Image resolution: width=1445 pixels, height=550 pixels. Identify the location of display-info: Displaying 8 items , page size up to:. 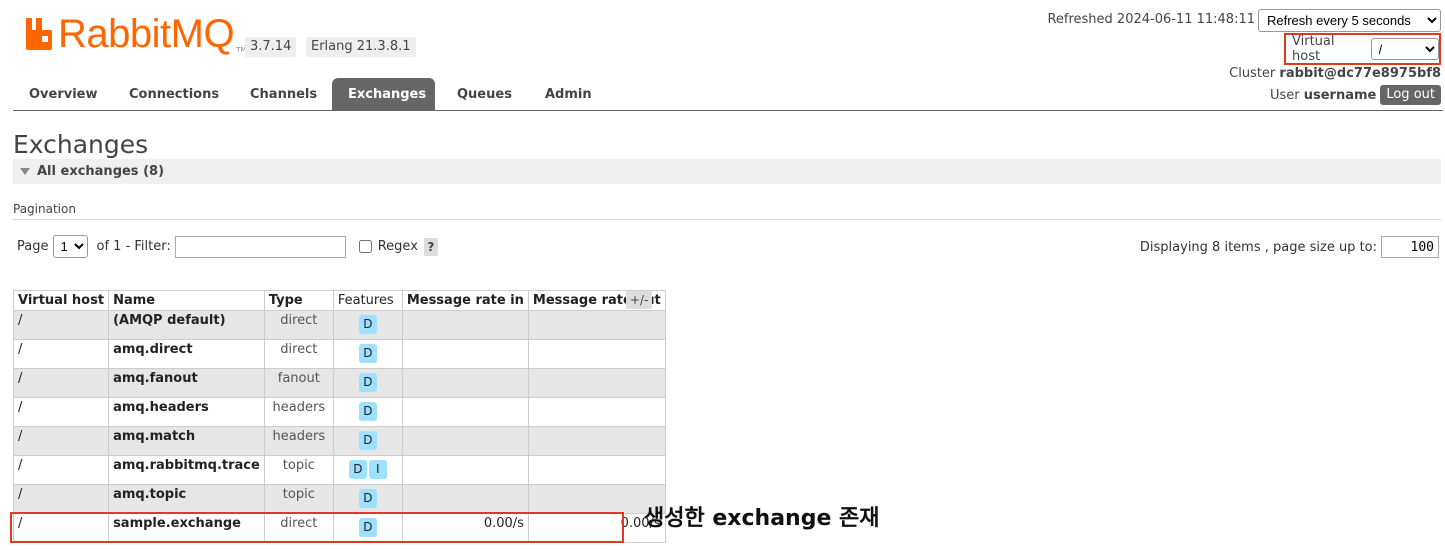
(1289, 247).